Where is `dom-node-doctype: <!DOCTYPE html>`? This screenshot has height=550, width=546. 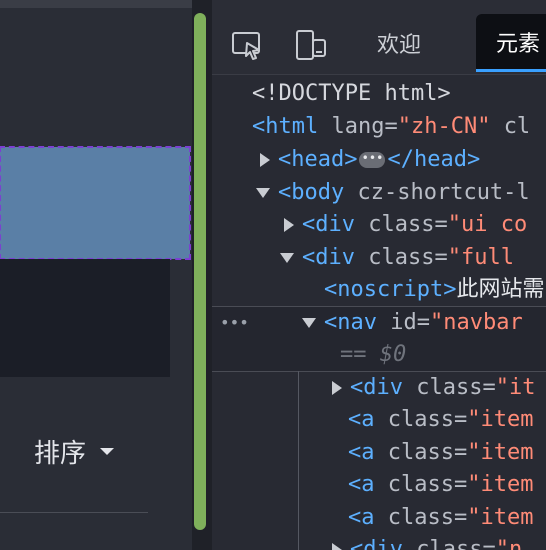 dom-node-doctype: <!DOCTYPE html> is located at coordinates (379, 94).